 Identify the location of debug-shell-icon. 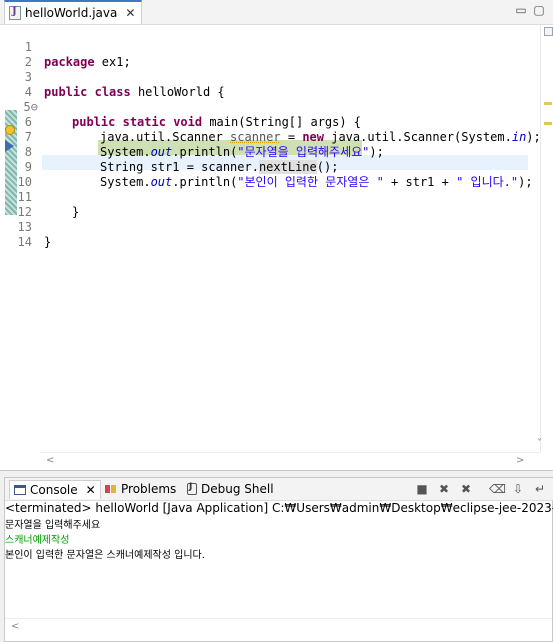
(192, 488).